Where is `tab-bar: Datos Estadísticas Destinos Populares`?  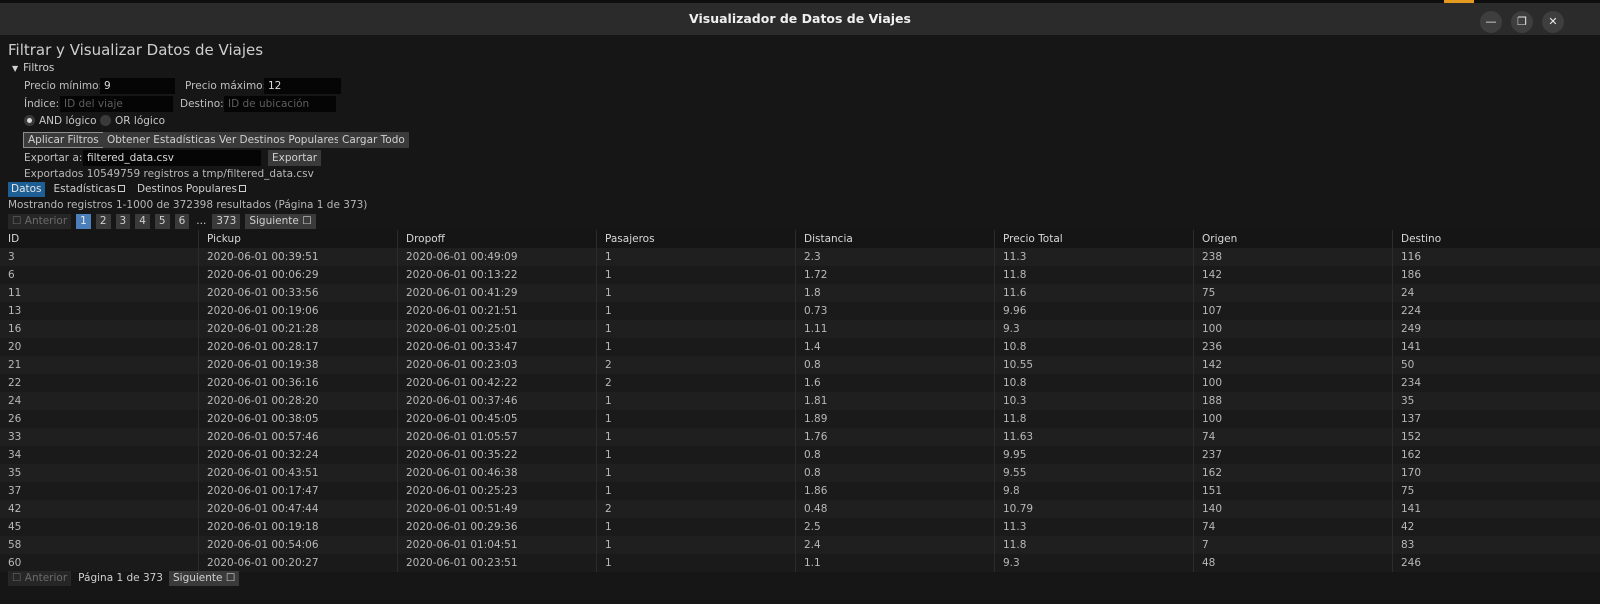 tab-bar: Datos Estadísticas Destinos Populares is located at coordinates (131, 189).